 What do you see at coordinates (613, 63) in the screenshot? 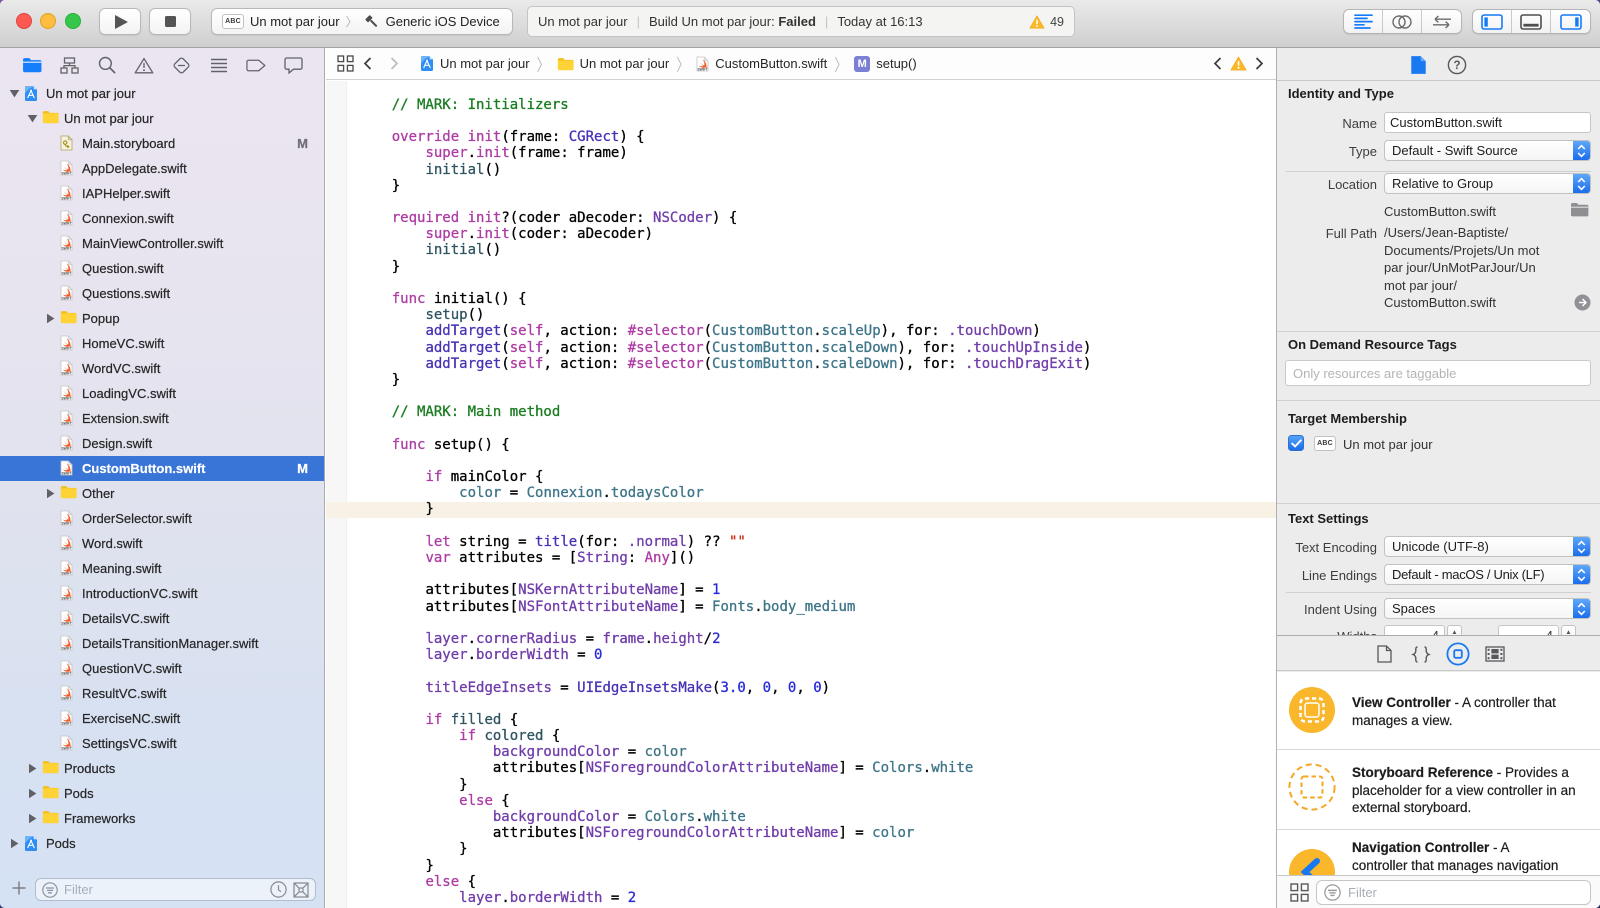
I see `breadcrumb-item-2: Un mot par jour` at bounding box center [613, 63].